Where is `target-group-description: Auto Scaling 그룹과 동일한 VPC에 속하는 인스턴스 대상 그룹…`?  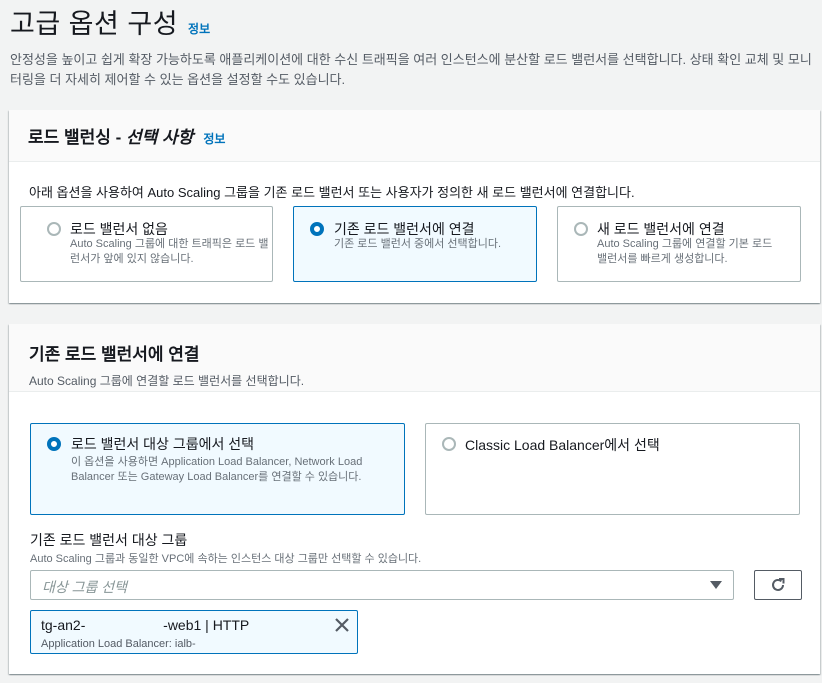 target-group-description: Auto Scaling 그룹과 동일한 VPC에 속하는 인스턴스 대상 그룹… is located at coordinates (226, 559).